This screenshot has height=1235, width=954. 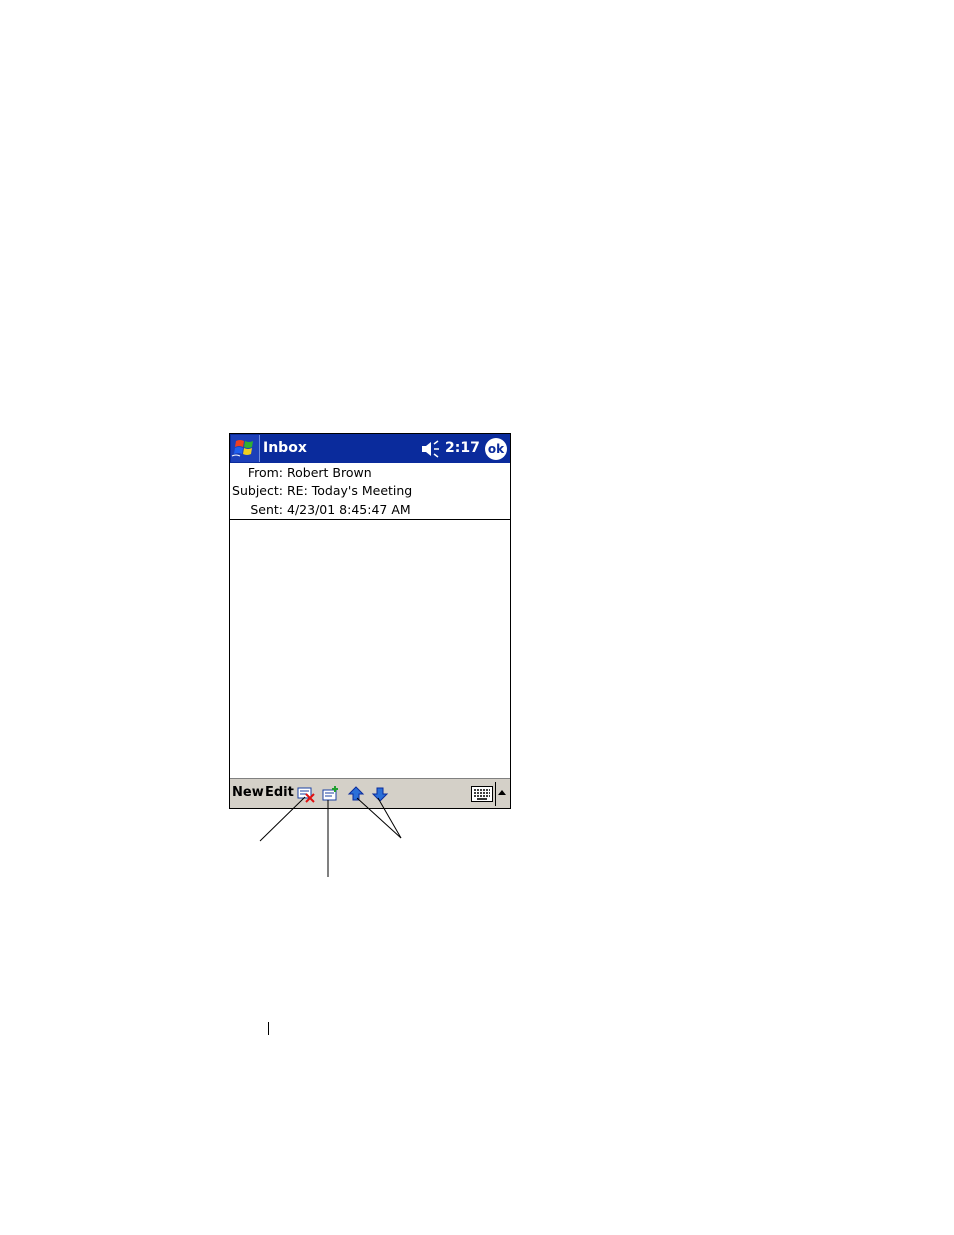 I want to click on from-label: From:, so click(x=265, y=472).